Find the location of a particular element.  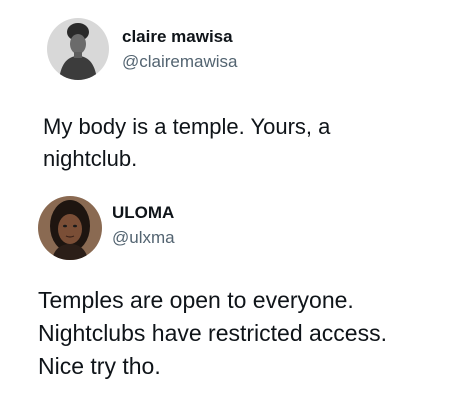

tweet-text-line: Nightclubs have restricted access. is located at coordinates (212, 333).